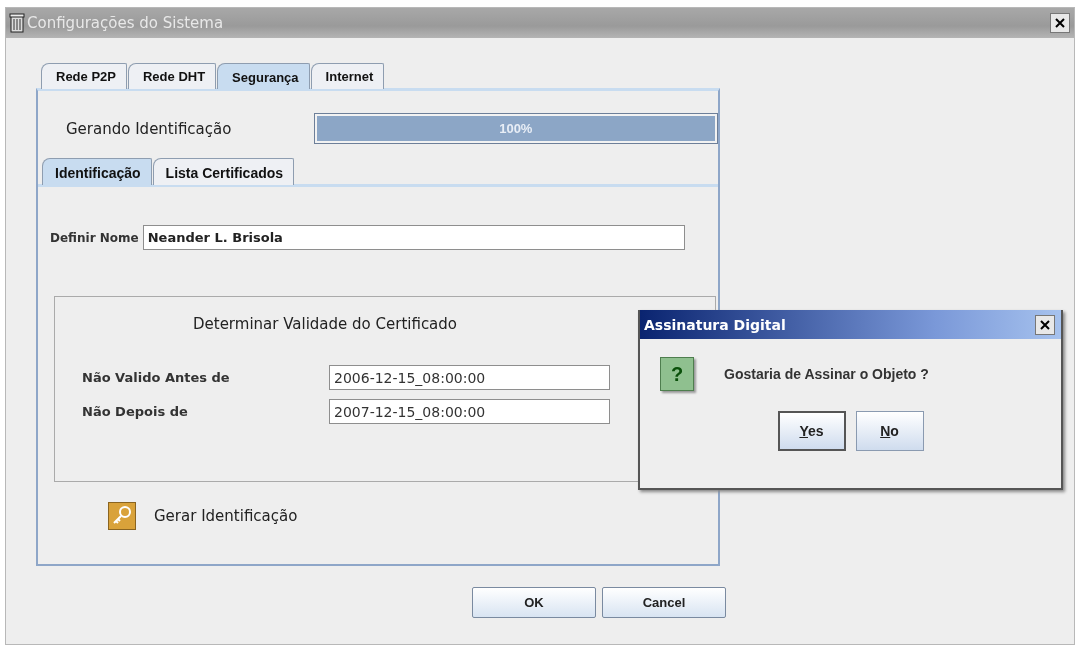 The width and height of the screenshot is (1080, 653). Describe the element at coordinates (715, 324) in the screenshot. I see `dialog-title: Assinatura Digital` at that location.